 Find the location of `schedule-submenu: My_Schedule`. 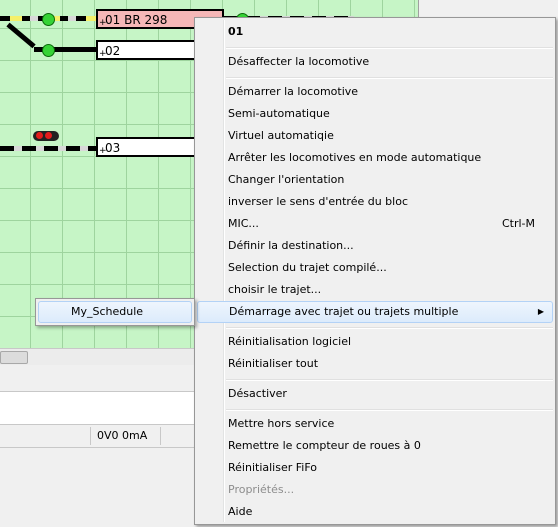

schedule-submenu: My_Schedule is located at coordinates (115, 312).